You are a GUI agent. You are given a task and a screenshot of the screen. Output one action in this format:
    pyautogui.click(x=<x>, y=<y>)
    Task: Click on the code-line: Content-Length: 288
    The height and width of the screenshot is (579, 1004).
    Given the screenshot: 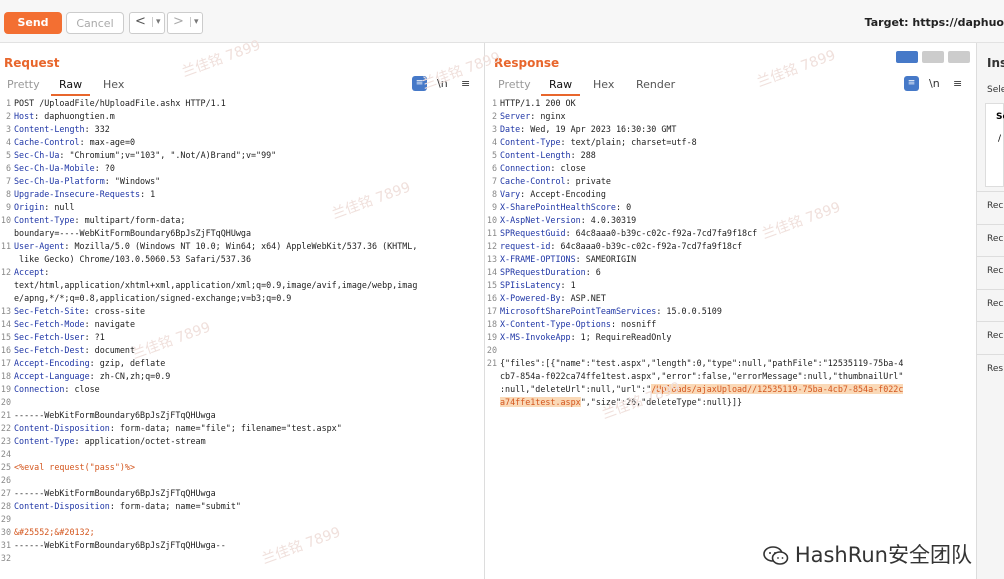 What is the action you would take?
    pyautogui.click(x=548, y=155)
    